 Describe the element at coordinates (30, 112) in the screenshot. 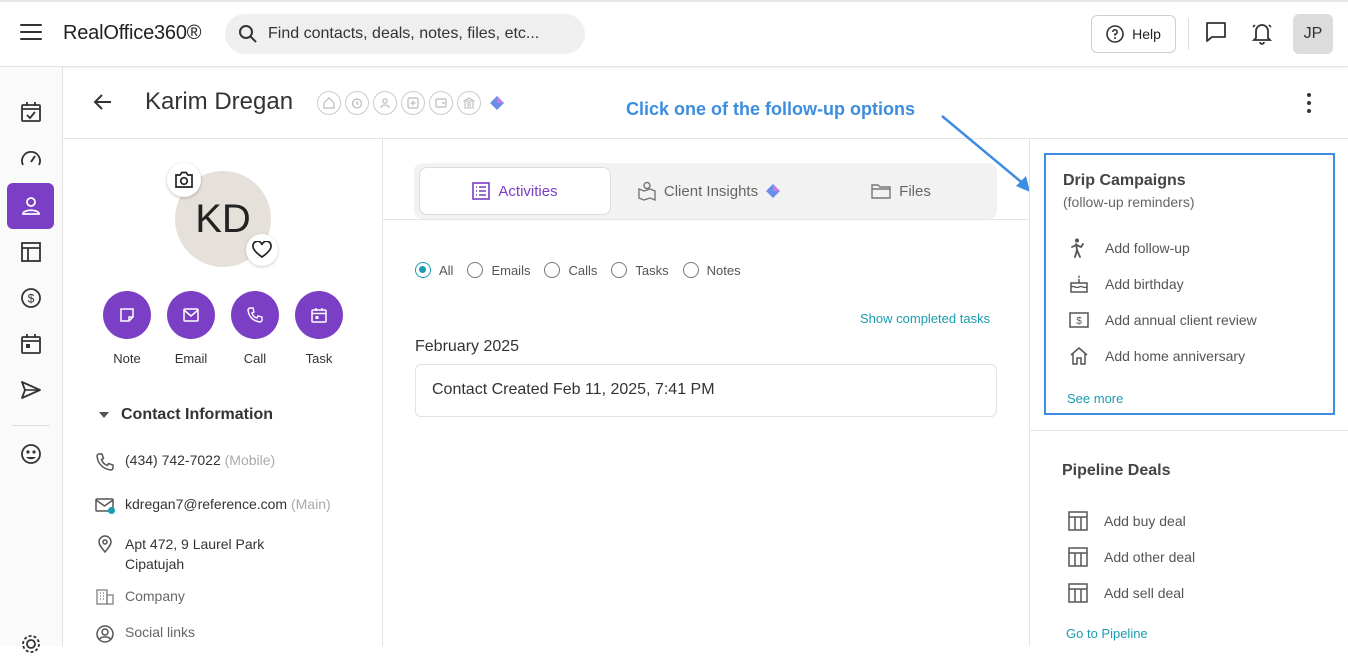

I see `nav-calendar-check` at that location.